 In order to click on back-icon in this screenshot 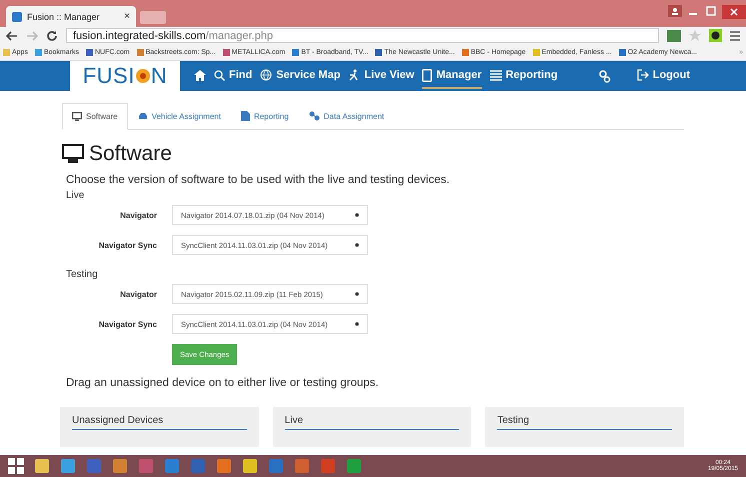, I will do `click(12, 35)`.